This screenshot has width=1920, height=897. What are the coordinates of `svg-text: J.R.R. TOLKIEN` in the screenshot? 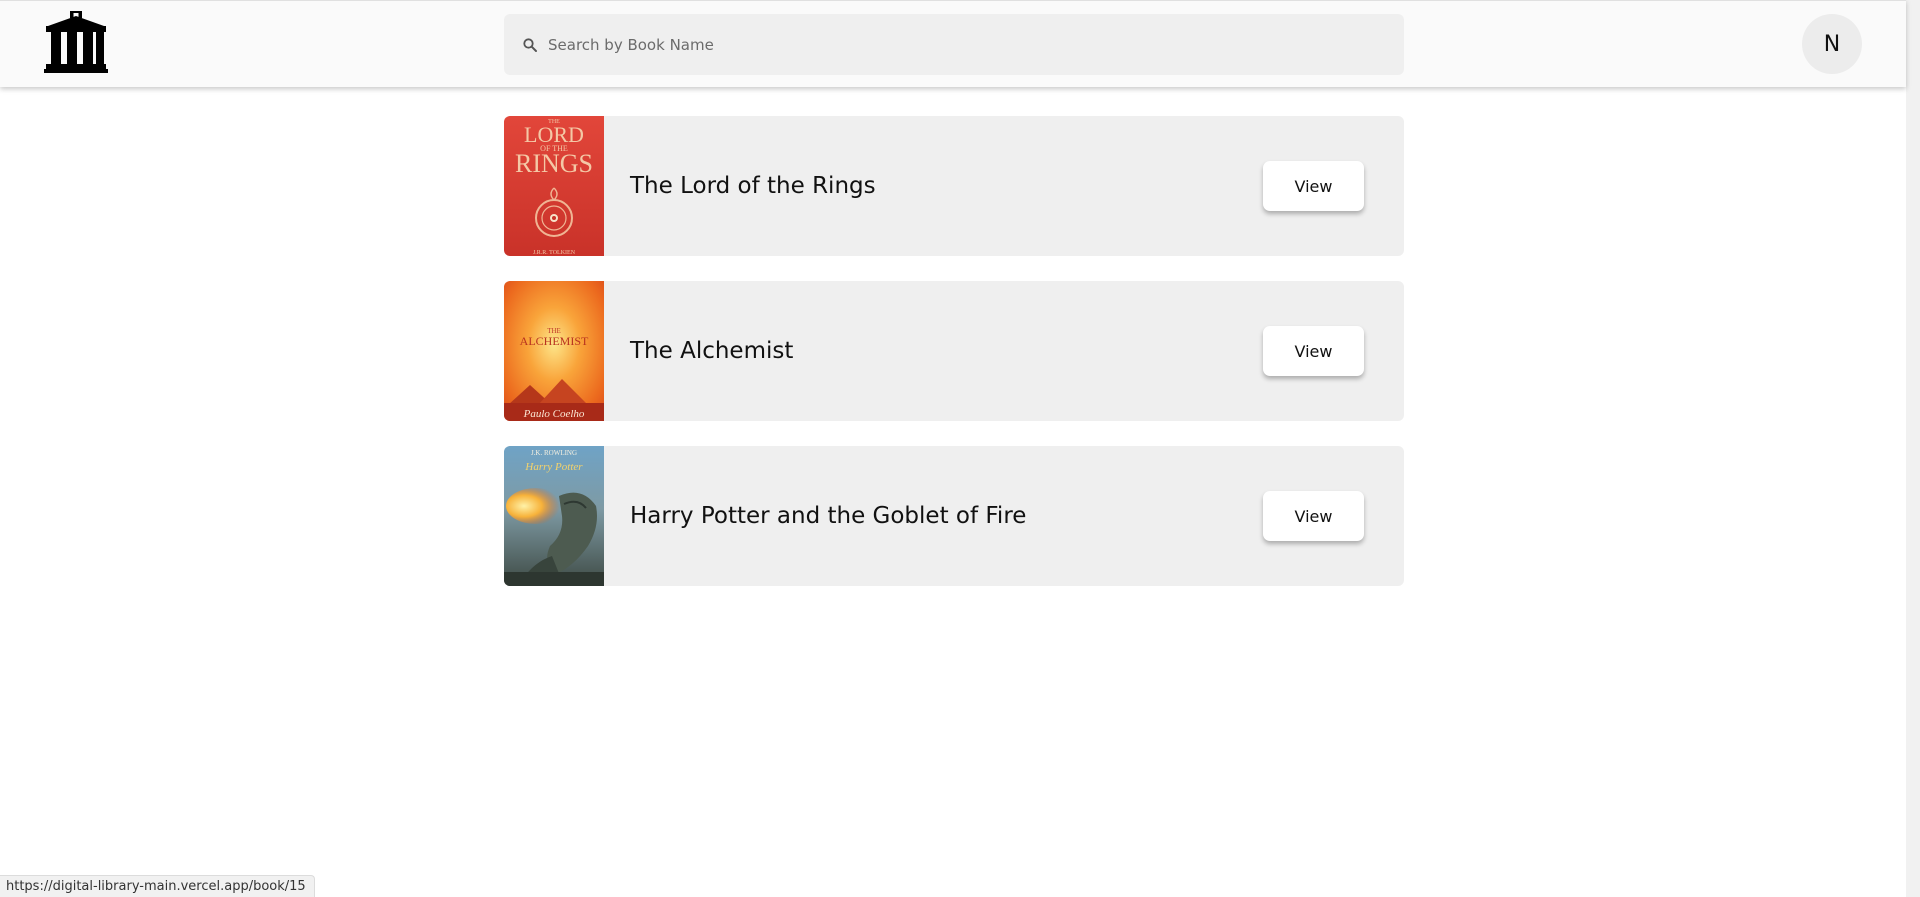 It's located at (554, 253).